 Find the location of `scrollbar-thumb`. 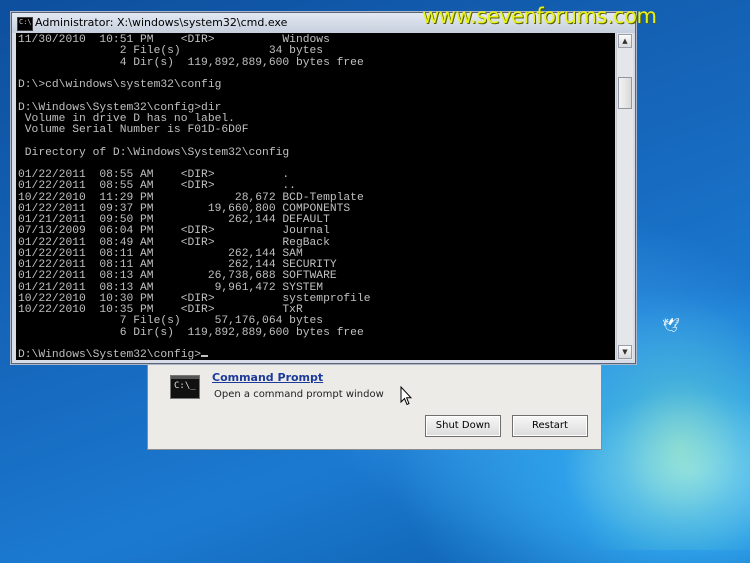

scrollbar-thumb is located at coordinates (625, 93).